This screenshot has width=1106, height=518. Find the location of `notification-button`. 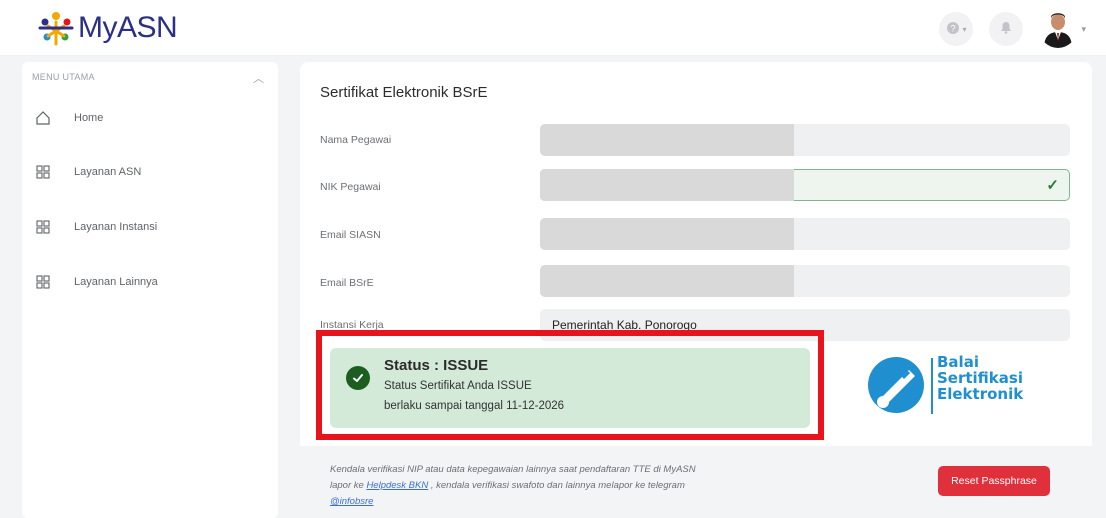

notification-button is located at coordinates (1006, 29).